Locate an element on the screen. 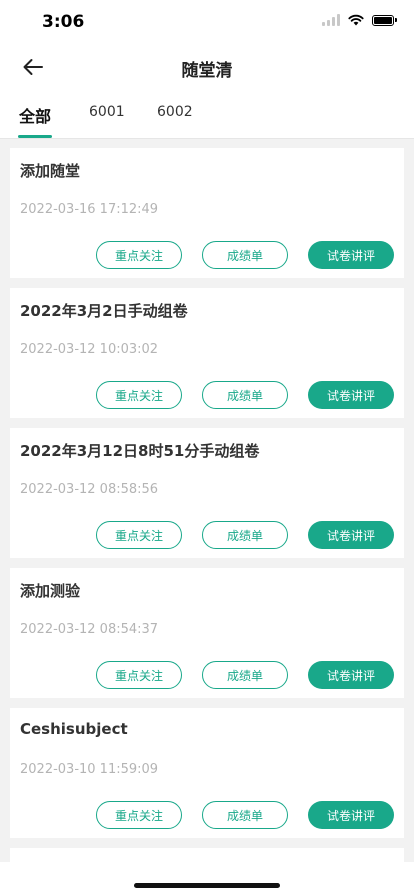  active-tab-indicator is located at coordinates (35, 136).